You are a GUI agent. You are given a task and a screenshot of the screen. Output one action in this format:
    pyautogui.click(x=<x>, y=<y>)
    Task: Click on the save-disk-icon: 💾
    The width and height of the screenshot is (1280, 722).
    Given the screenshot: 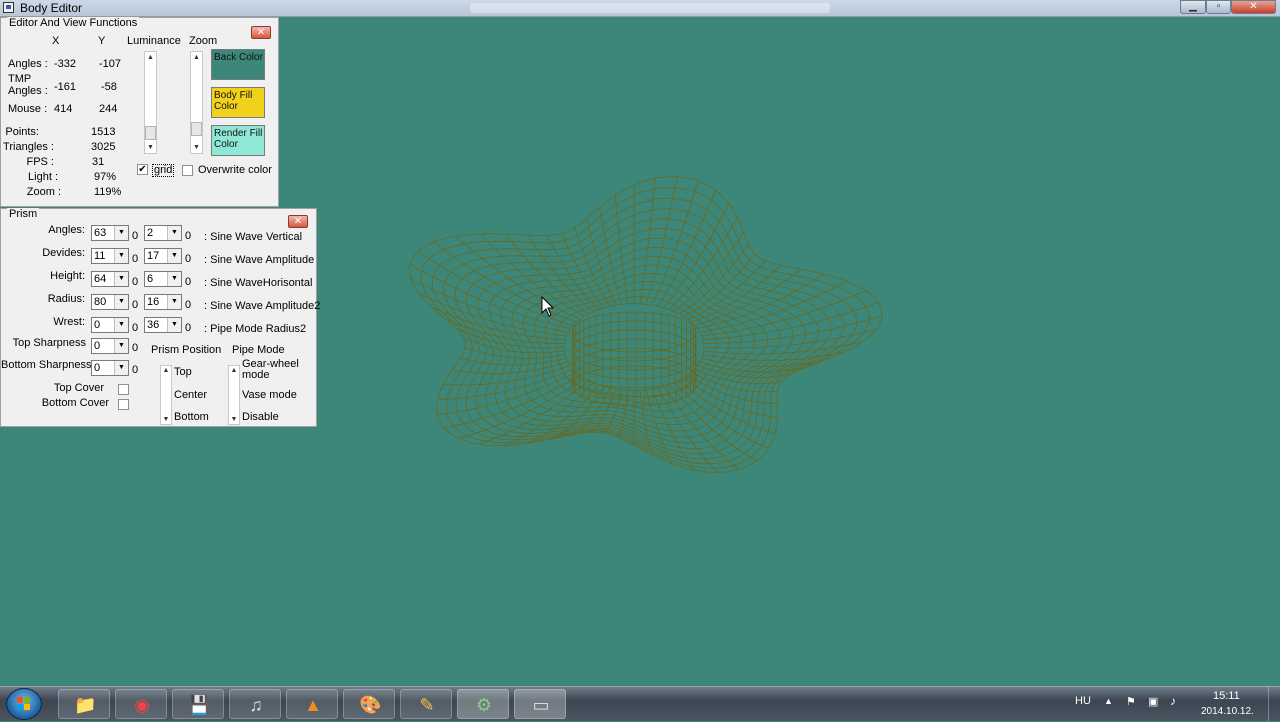 What is the action you would take?
    pyautogui.click(x=199, y=705)
    